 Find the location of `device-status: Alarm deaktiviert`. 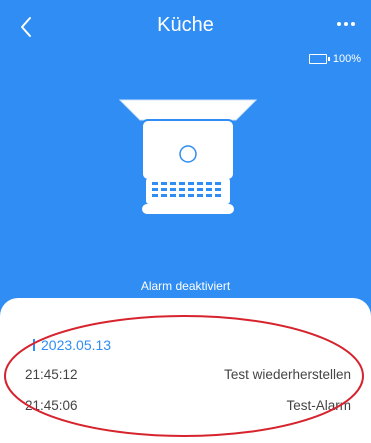

device-status: Alarm deaktiviert is located at coordinates (185, 286).